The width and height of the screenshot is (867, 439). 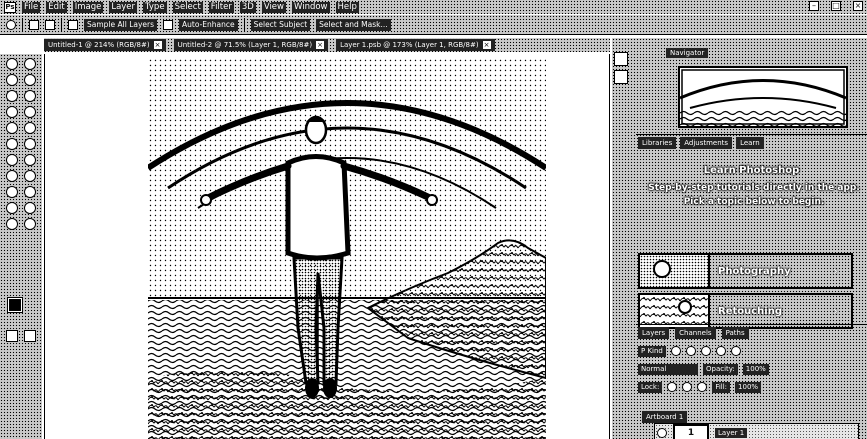 What do you see at coordinates (12, 176) in the screenshot?
I see `dodge-tool-icon` at bounding box center [12, 176].